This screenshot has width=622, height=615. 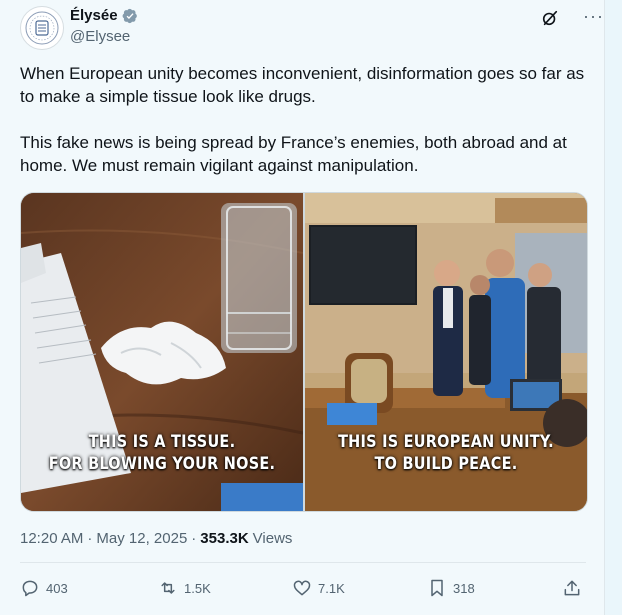 What do you see at coordinates (437, 588) in the screenshot?
I see `bookmark-icon` at bounding box center [437, 588].